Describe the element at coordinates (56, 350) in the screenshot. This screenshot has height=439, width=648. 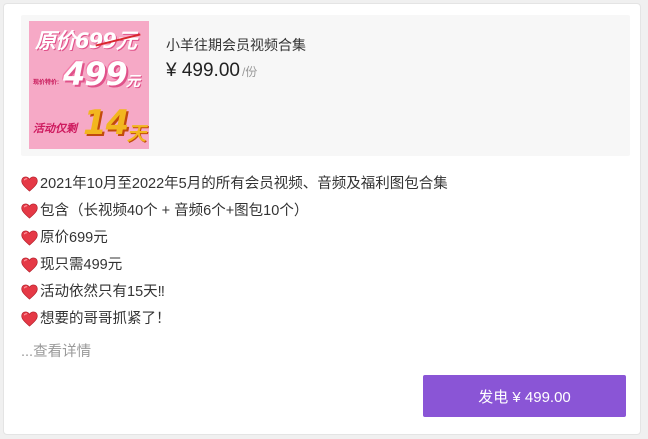
I see `view-details-link: ...查看详情` at that location.